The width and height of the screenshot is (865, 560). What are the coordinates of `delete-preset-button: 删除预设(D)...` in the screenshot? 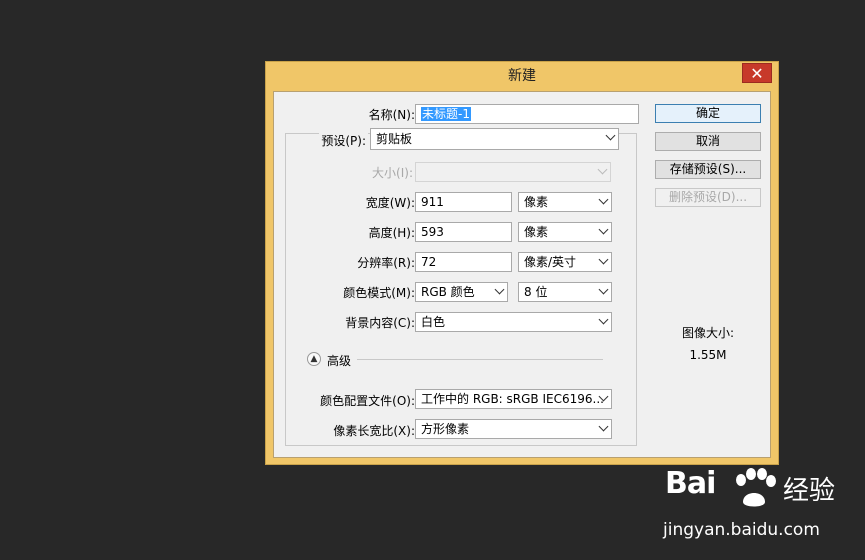 It's located at (708, 197).